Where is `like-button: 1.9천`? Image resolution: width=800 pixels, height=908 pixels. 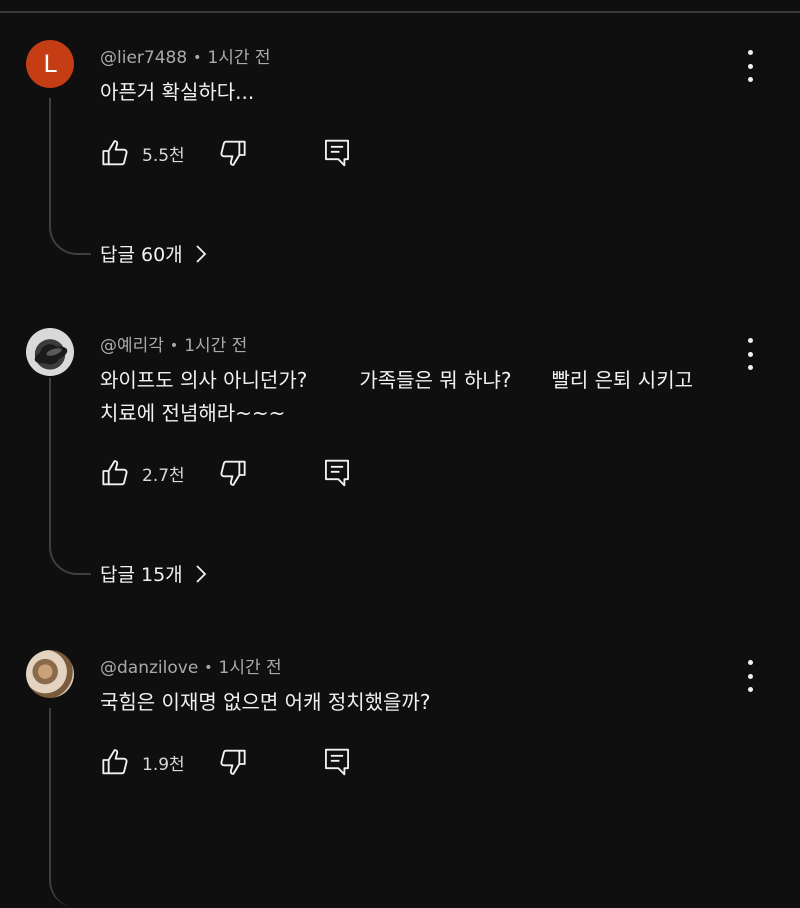
like-button: 1.9천 is located at coordinates (142, 762).